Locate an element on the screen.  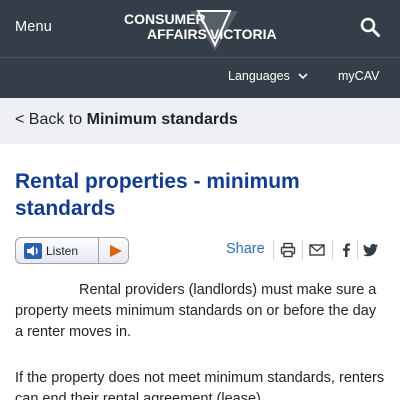
listen-button: Listen is located at coordinates (72, 250).